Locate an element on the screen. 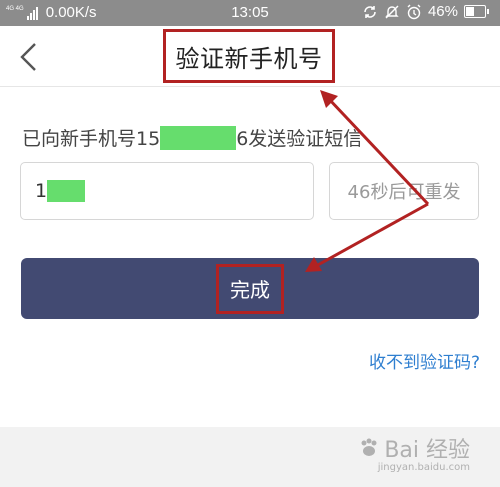 This screenshot has height=487, width=500. verification-code-value: 1 is located at coordinates (41, 191).